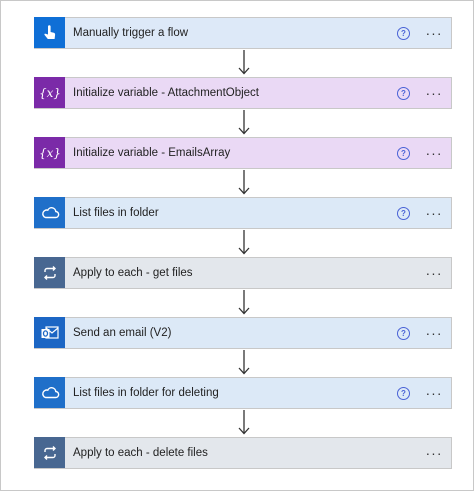 This screenshot has width=474, height=491. I want to click on outlook-icon, so click(49, 332).